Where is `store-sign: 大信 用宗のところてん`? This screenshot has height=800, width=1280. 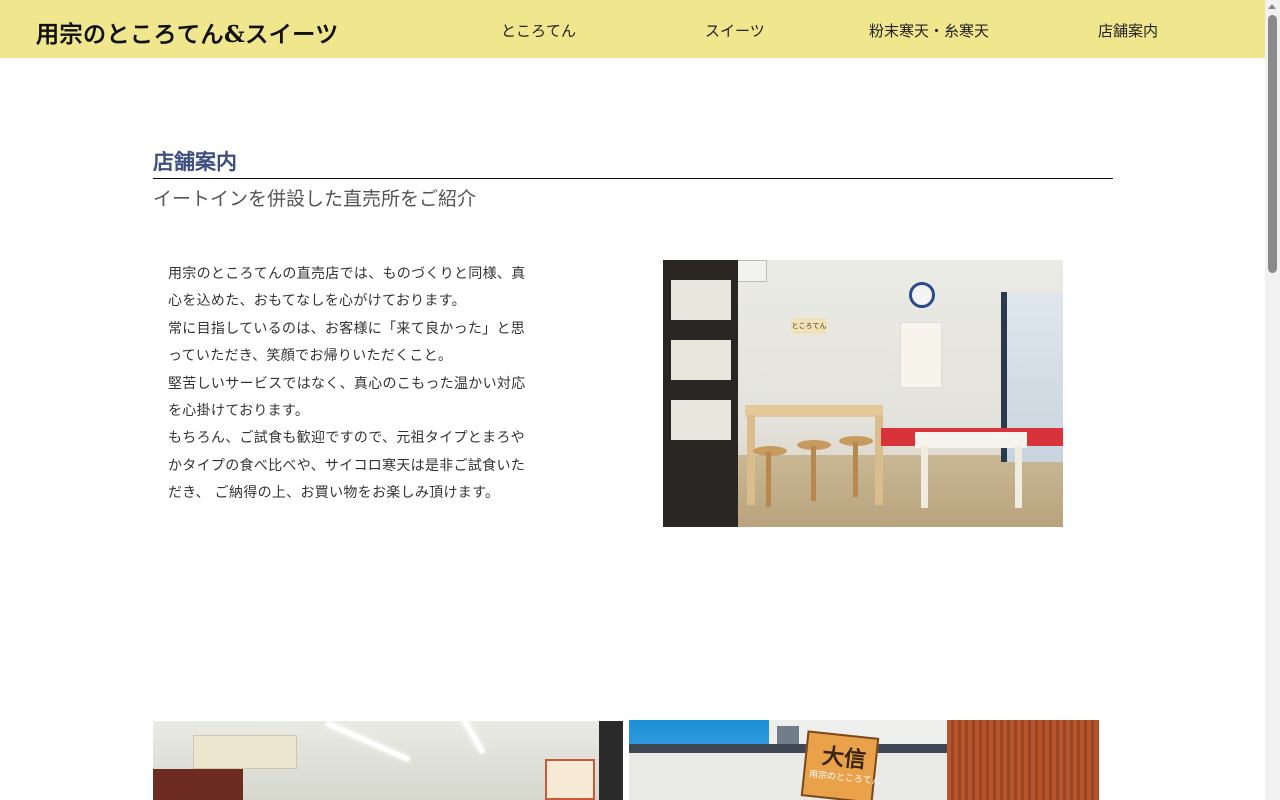 store-sign: 大信 用宗のところてん is located at coordinates (841, 765).